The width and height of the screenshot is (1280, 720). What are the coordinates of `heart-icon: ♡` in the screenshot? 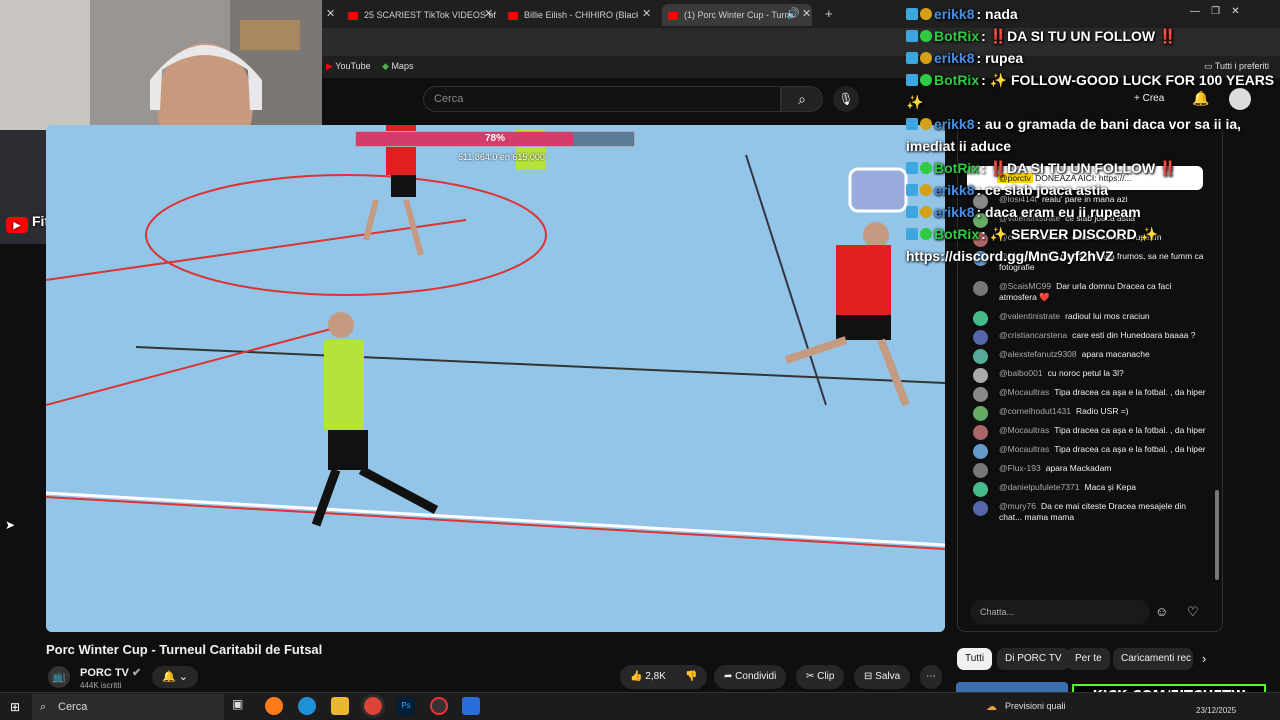 It's located at (1193, 612).